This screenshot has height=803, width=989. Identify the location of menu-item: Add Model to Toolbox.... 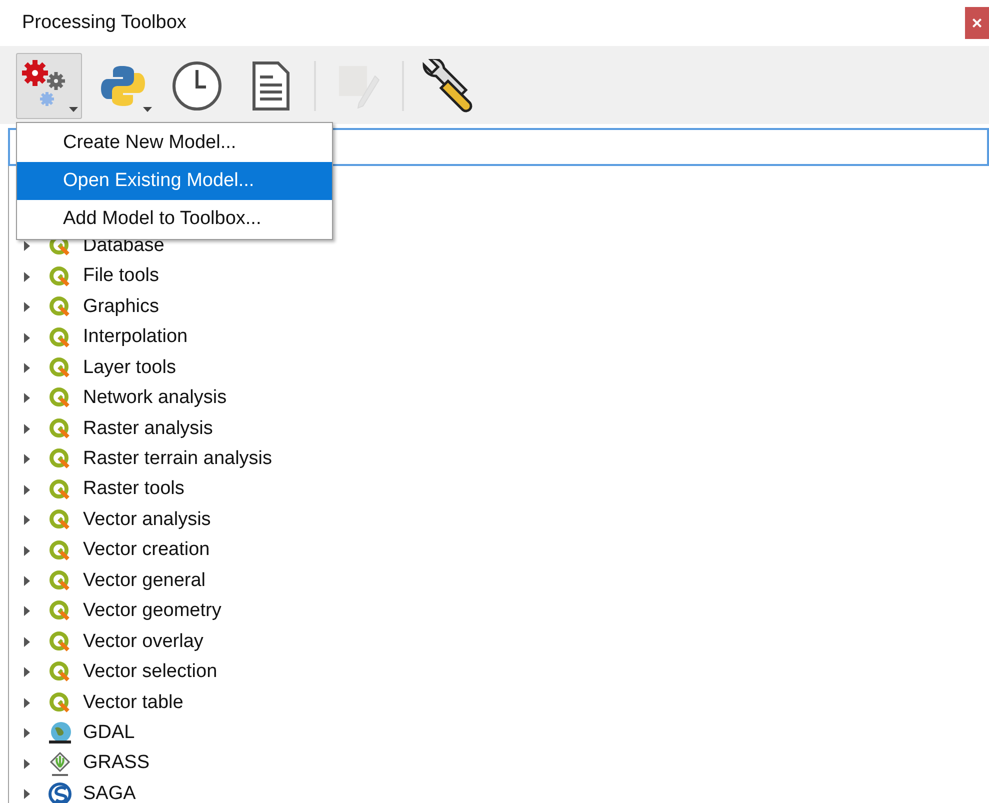
(174, 219).